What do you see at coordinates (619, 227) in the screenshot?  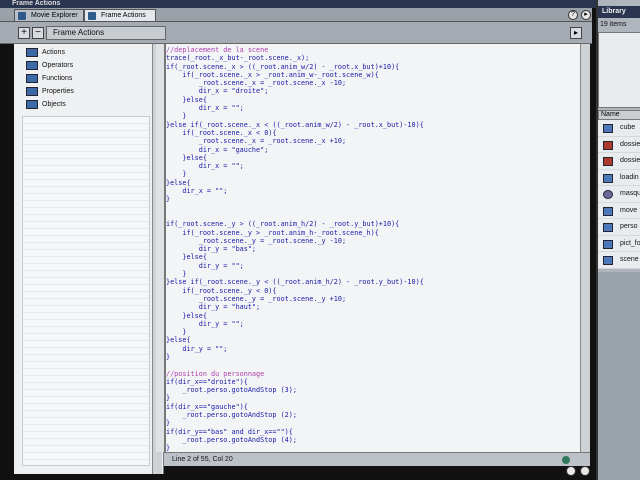 I see `library-item: perso` at bounding box center [619, 227].